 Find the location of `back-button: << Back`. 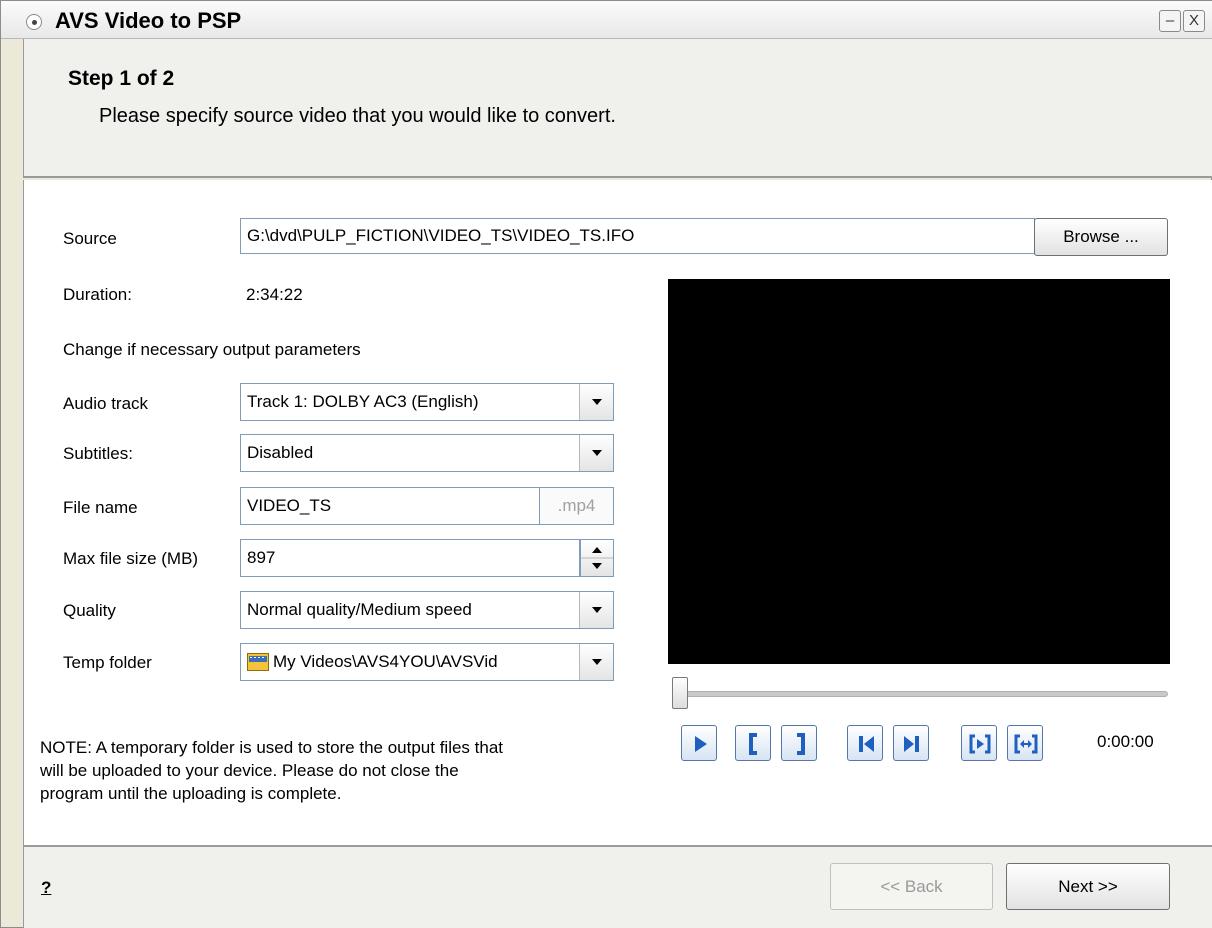

back-button: << Back is located at coordinates (911, 886).